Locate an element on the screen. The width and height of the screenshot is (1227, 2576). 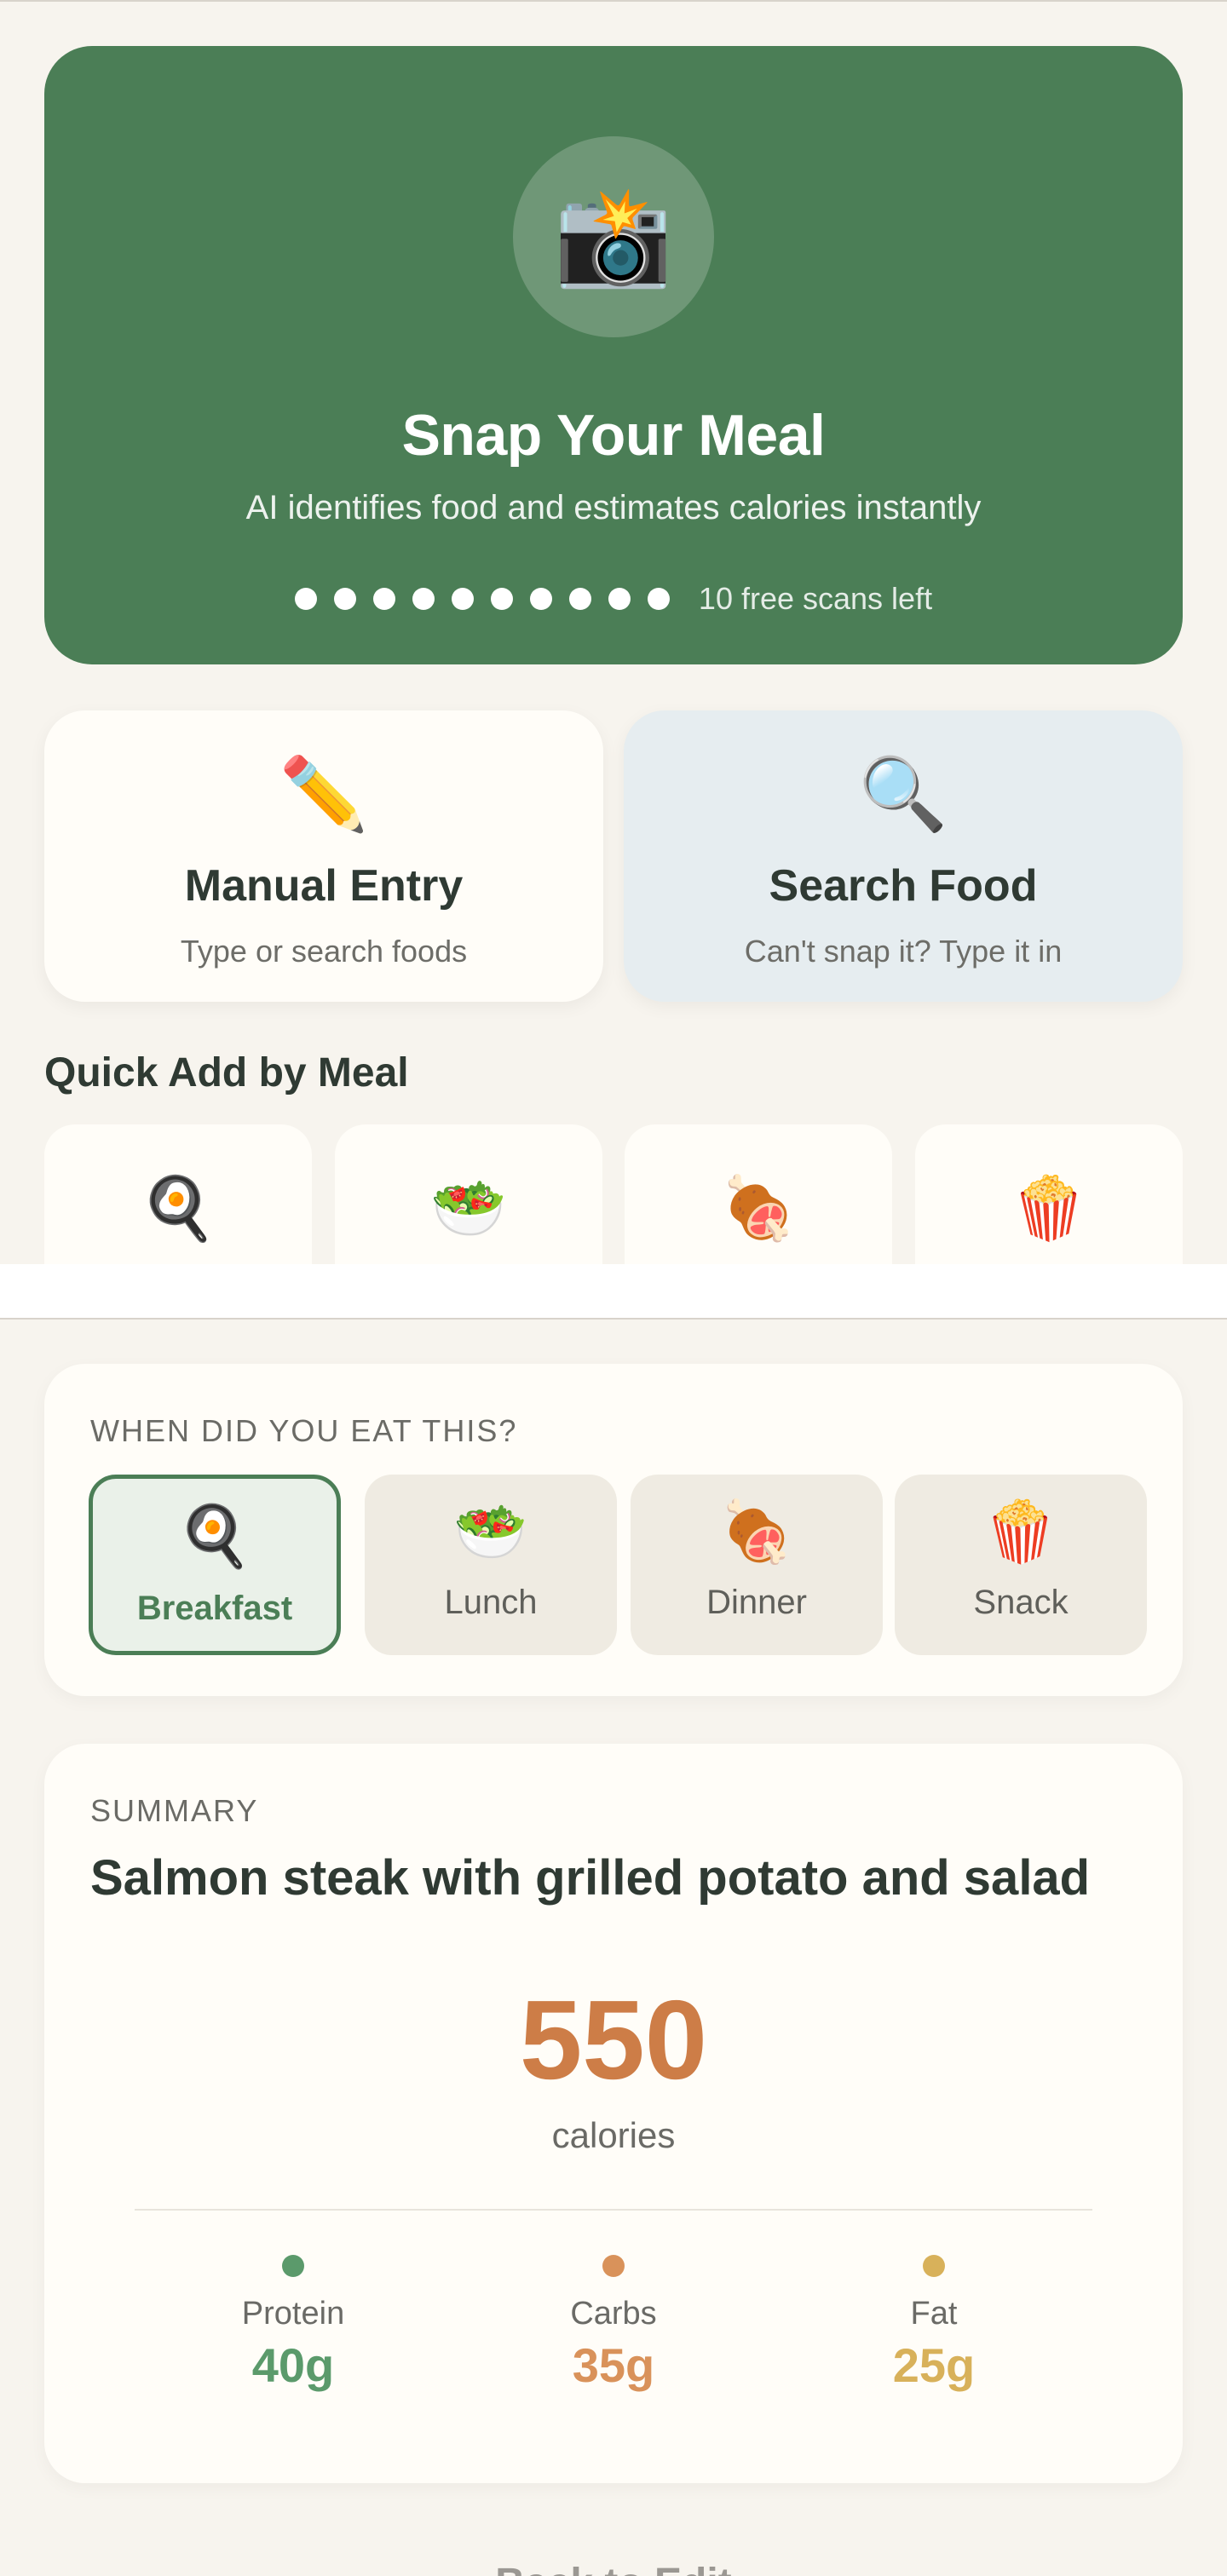
quick-add-lunch: 🥗 is located at coordinates (468, 1194).